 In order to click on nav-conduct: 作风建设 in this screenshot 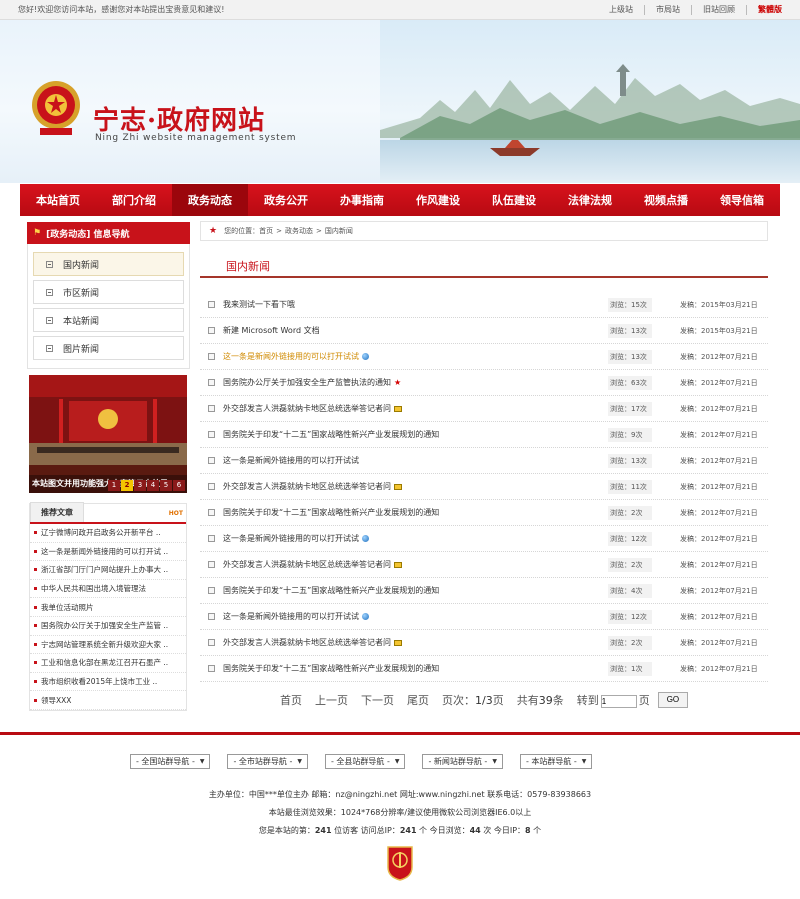, I will do `click(438, 200)`.